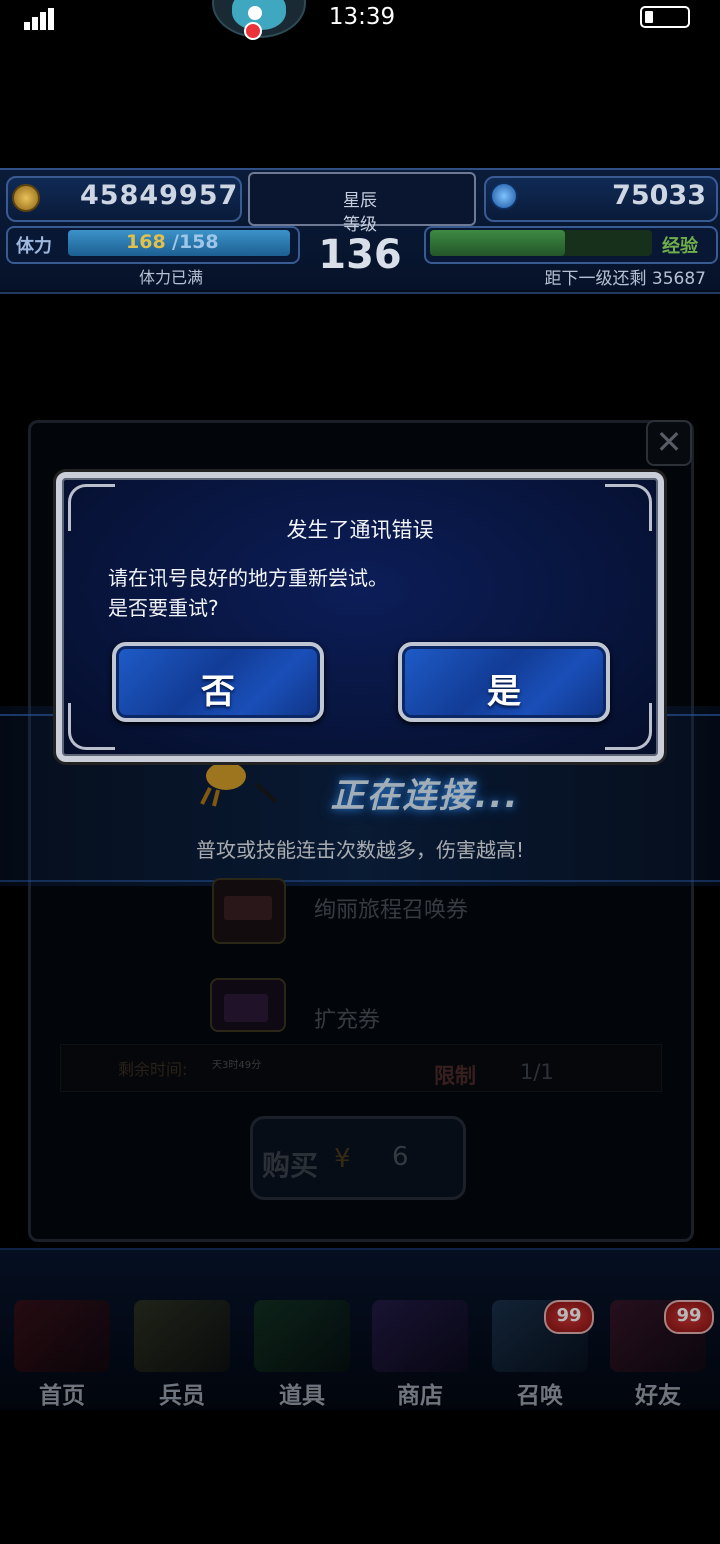 This screenshot has width=720, height=1544. Describe the element at coordinates (360, 255) in the screenshot. I see `rank-value: 136` at that location.